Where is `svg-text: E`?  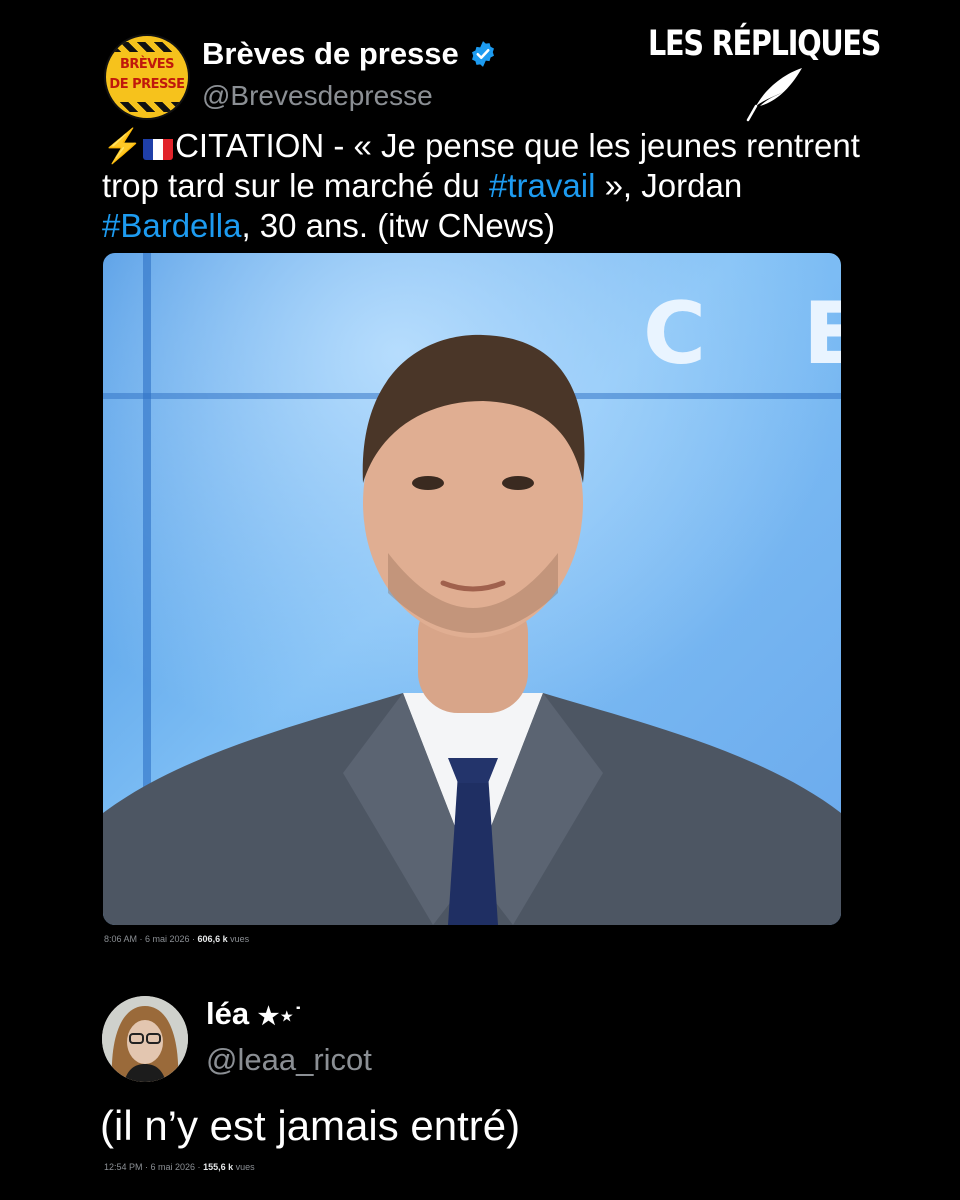
svg-text: E is located at coordinates (822, 334).